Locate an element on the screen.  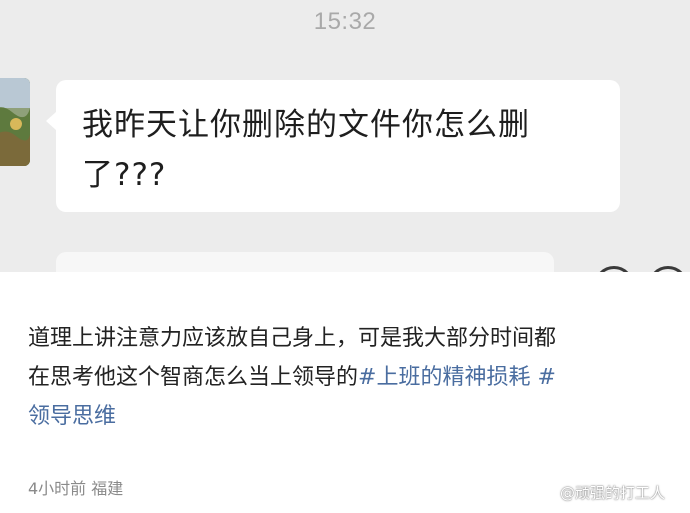
hashtag-link: 领导思维 is located at coordinates (72, 416).